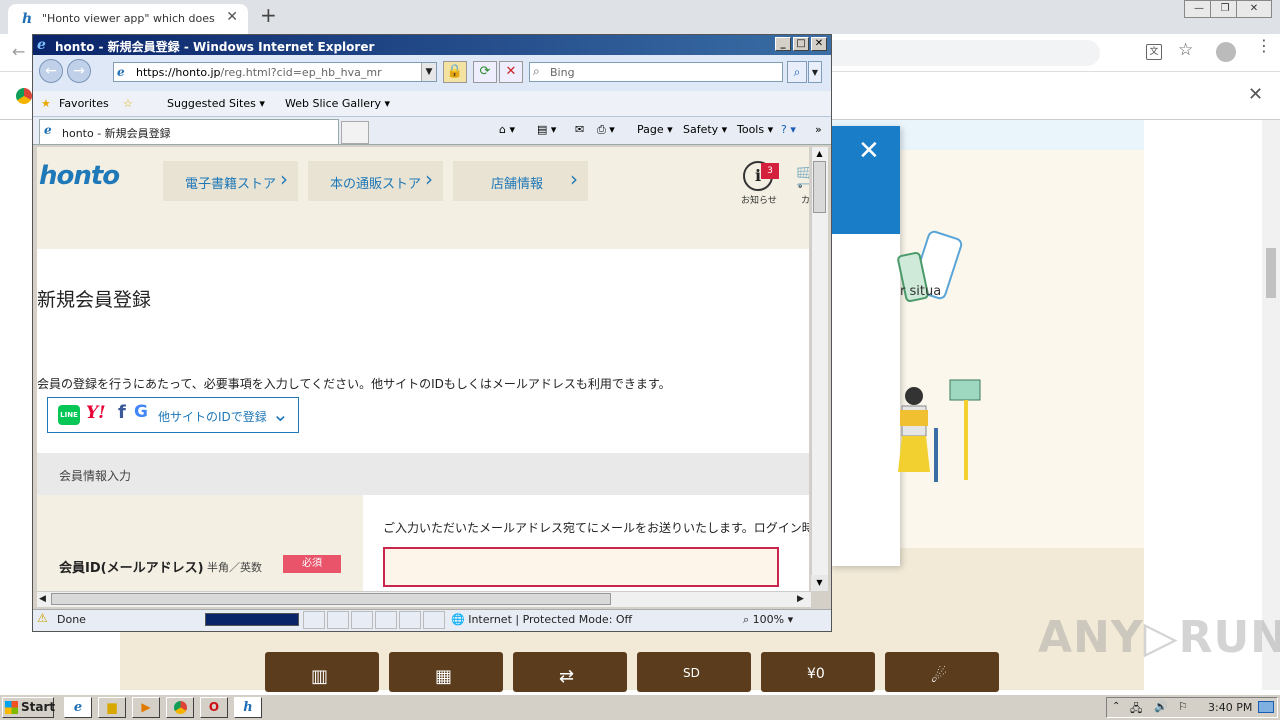 The height and width of the screenshot is (720, 1280). Describe the element at coordinates (1136, 709) in the screenshot. I see `network-icon: 🖧` at that location.